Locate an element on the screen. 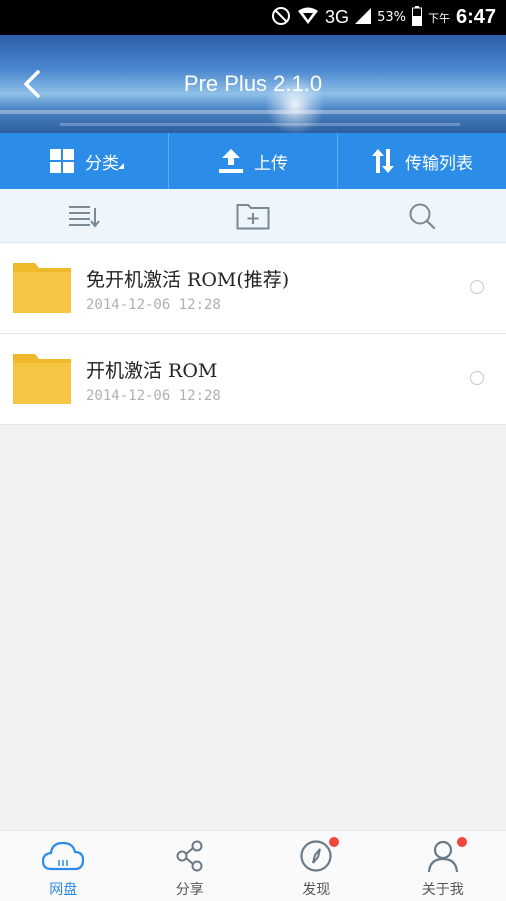 The height and width of the screenshot is (901, 506). transfer-list-button: 传输列表 is located at coordinates (421, 161).